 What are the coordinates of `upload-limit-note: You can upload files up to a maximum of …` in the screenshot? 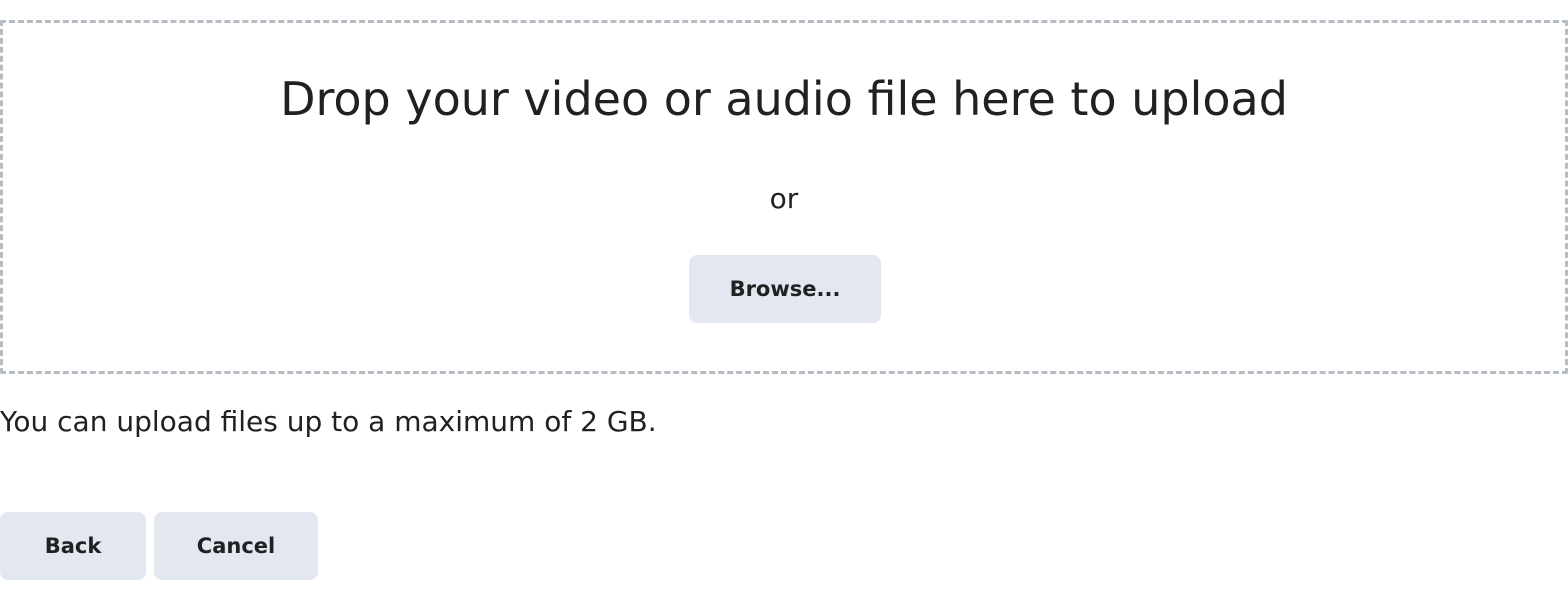 It's located at (328, 421).